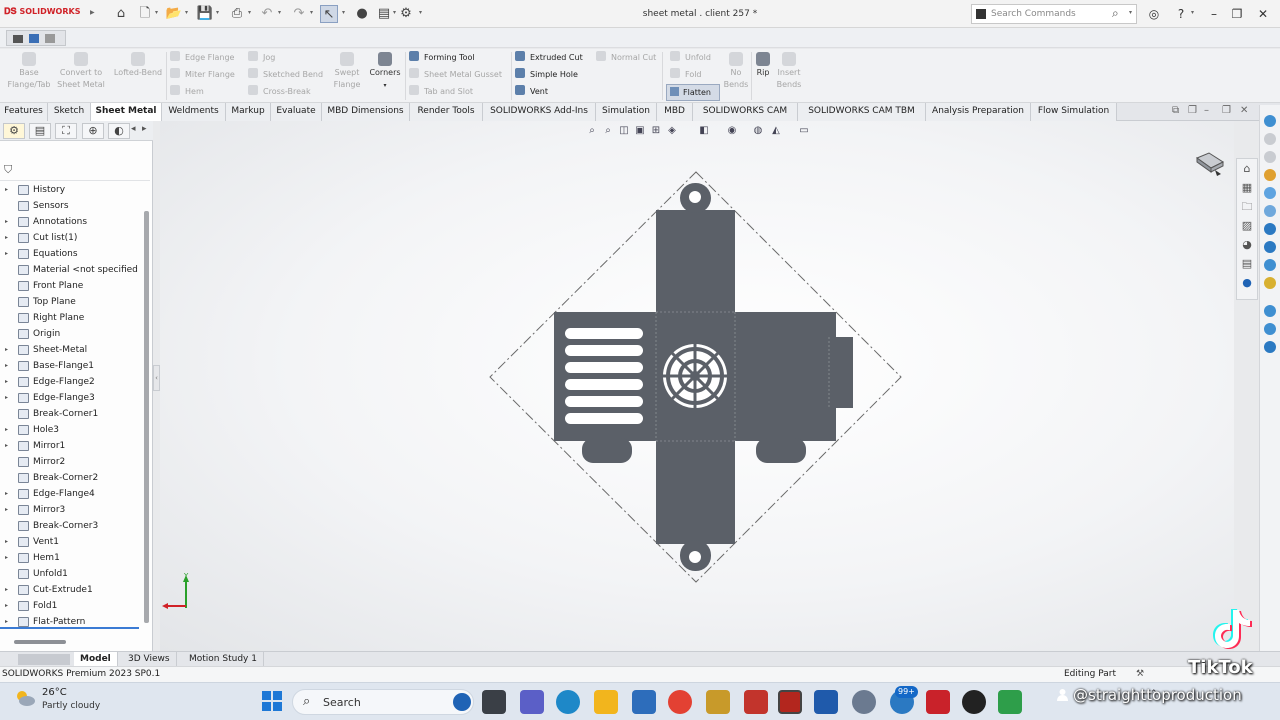  Describe the element at coordinates (74, 574) in the screenshot. I see `tree-item: Unfold1` at that location.